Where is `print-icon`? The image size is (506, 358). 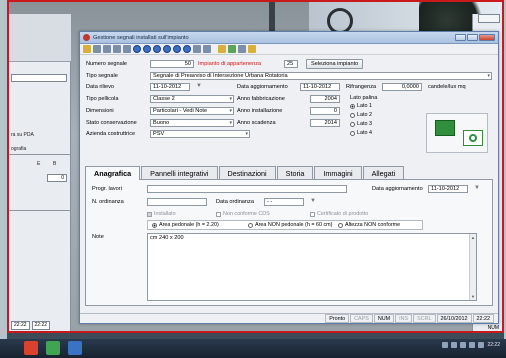
print-icon is located at coordinates (127, 49).